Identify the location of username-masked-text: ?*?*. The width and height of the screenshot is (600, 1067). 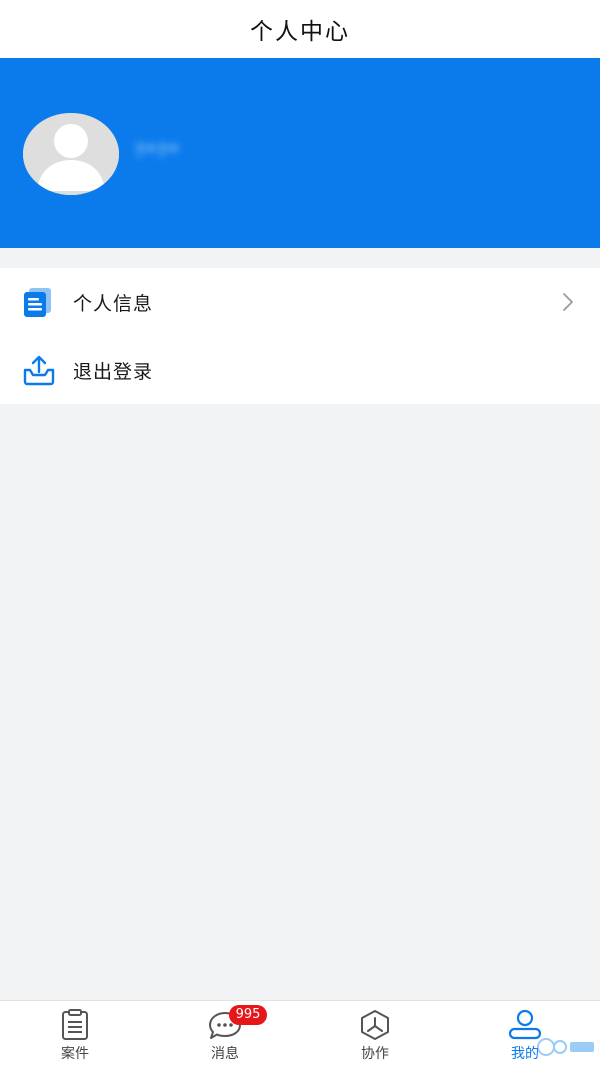
(158, 151).